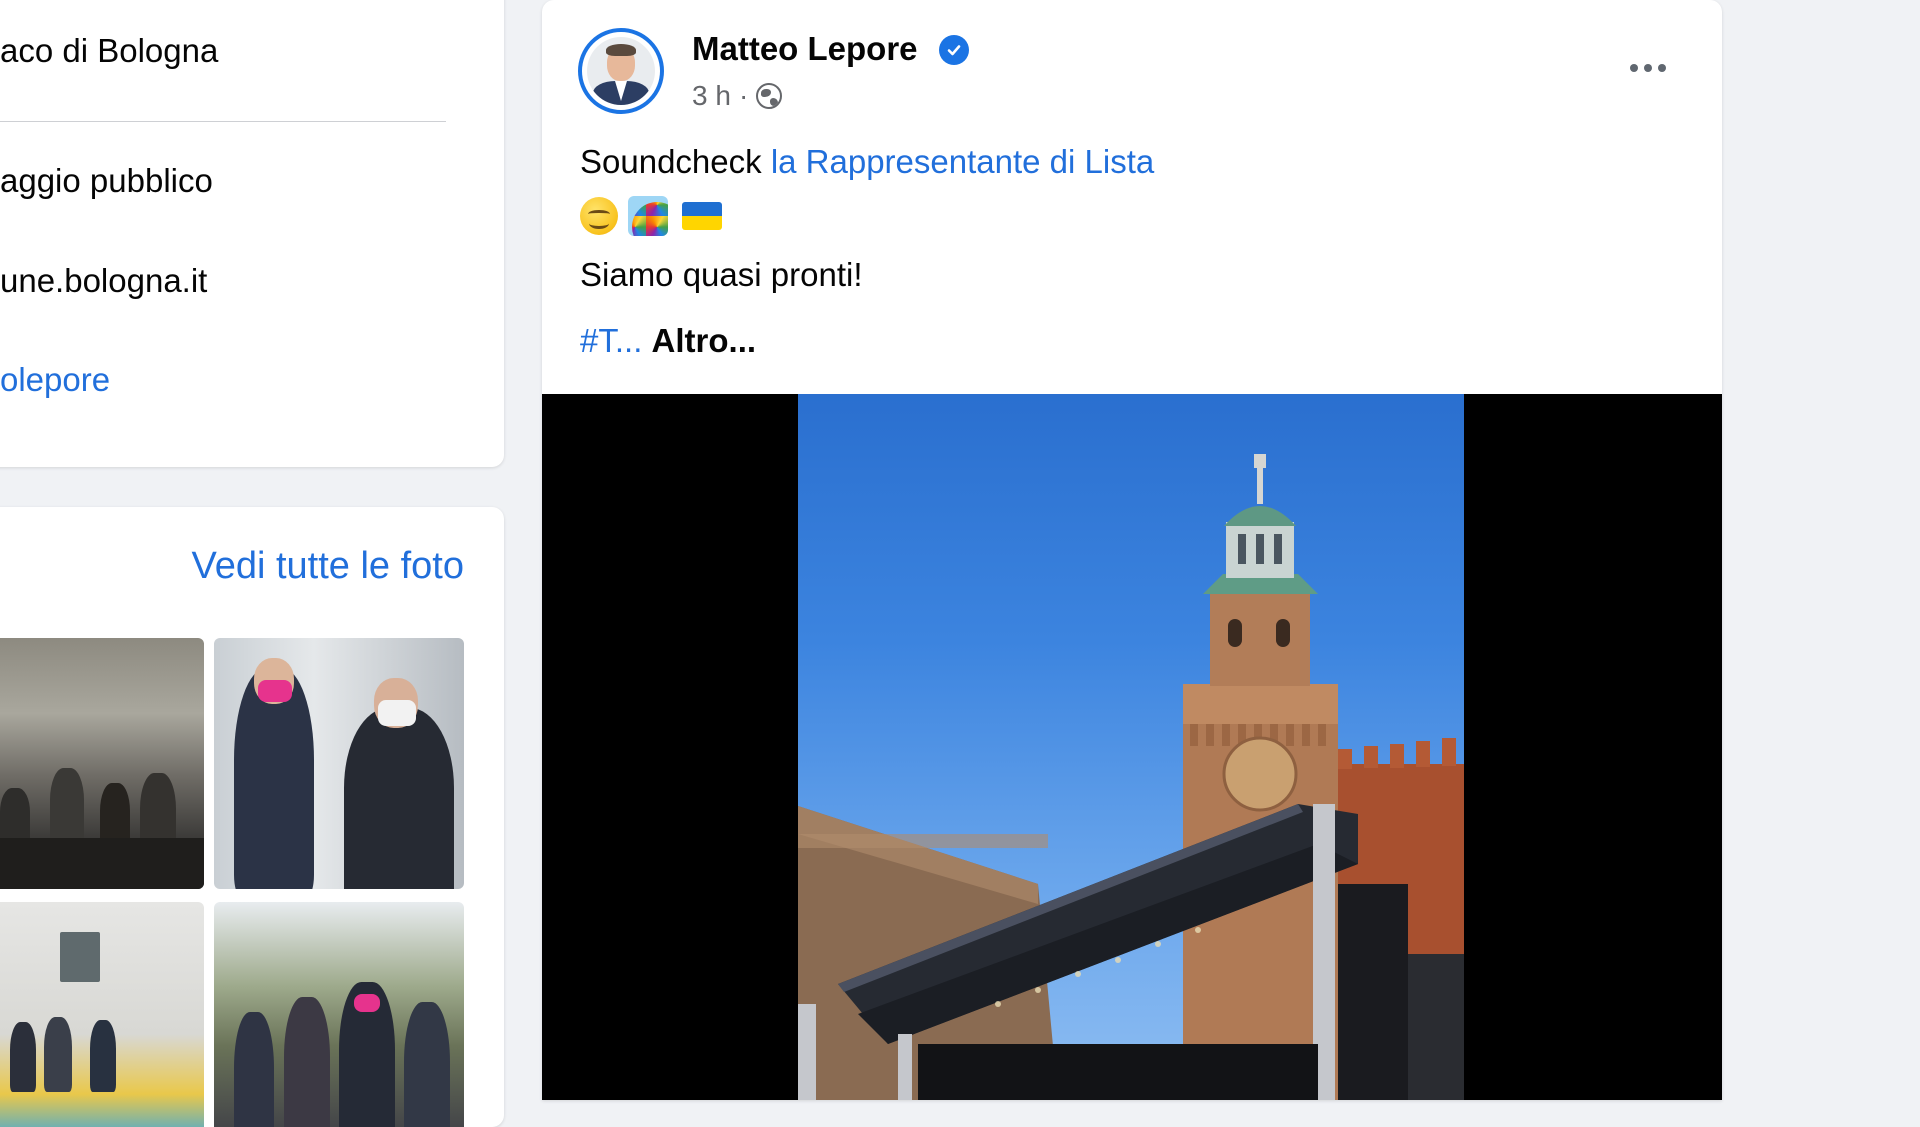 The height and width of the screenshot is (1127, 1920). I want to click on intro-website: une.bologna.it, so click(103, 281).